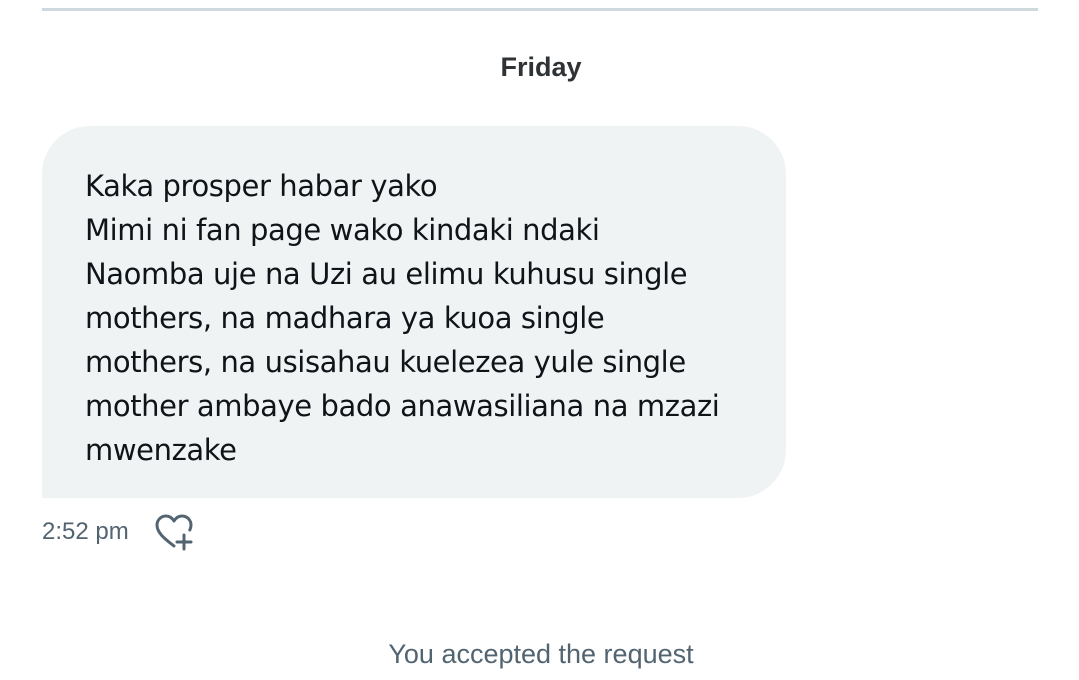  I want to click on message-timestamp: 2:52 pm, so click(85, 531).